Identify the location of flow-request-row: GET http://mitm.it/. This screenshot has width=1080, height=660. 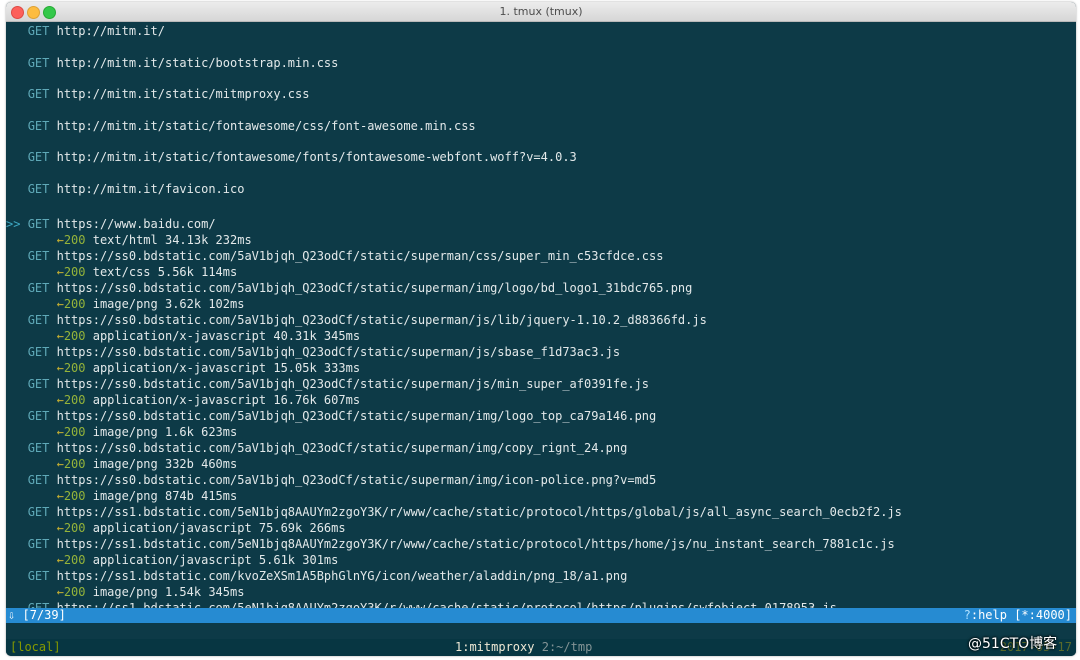
(85, 31).